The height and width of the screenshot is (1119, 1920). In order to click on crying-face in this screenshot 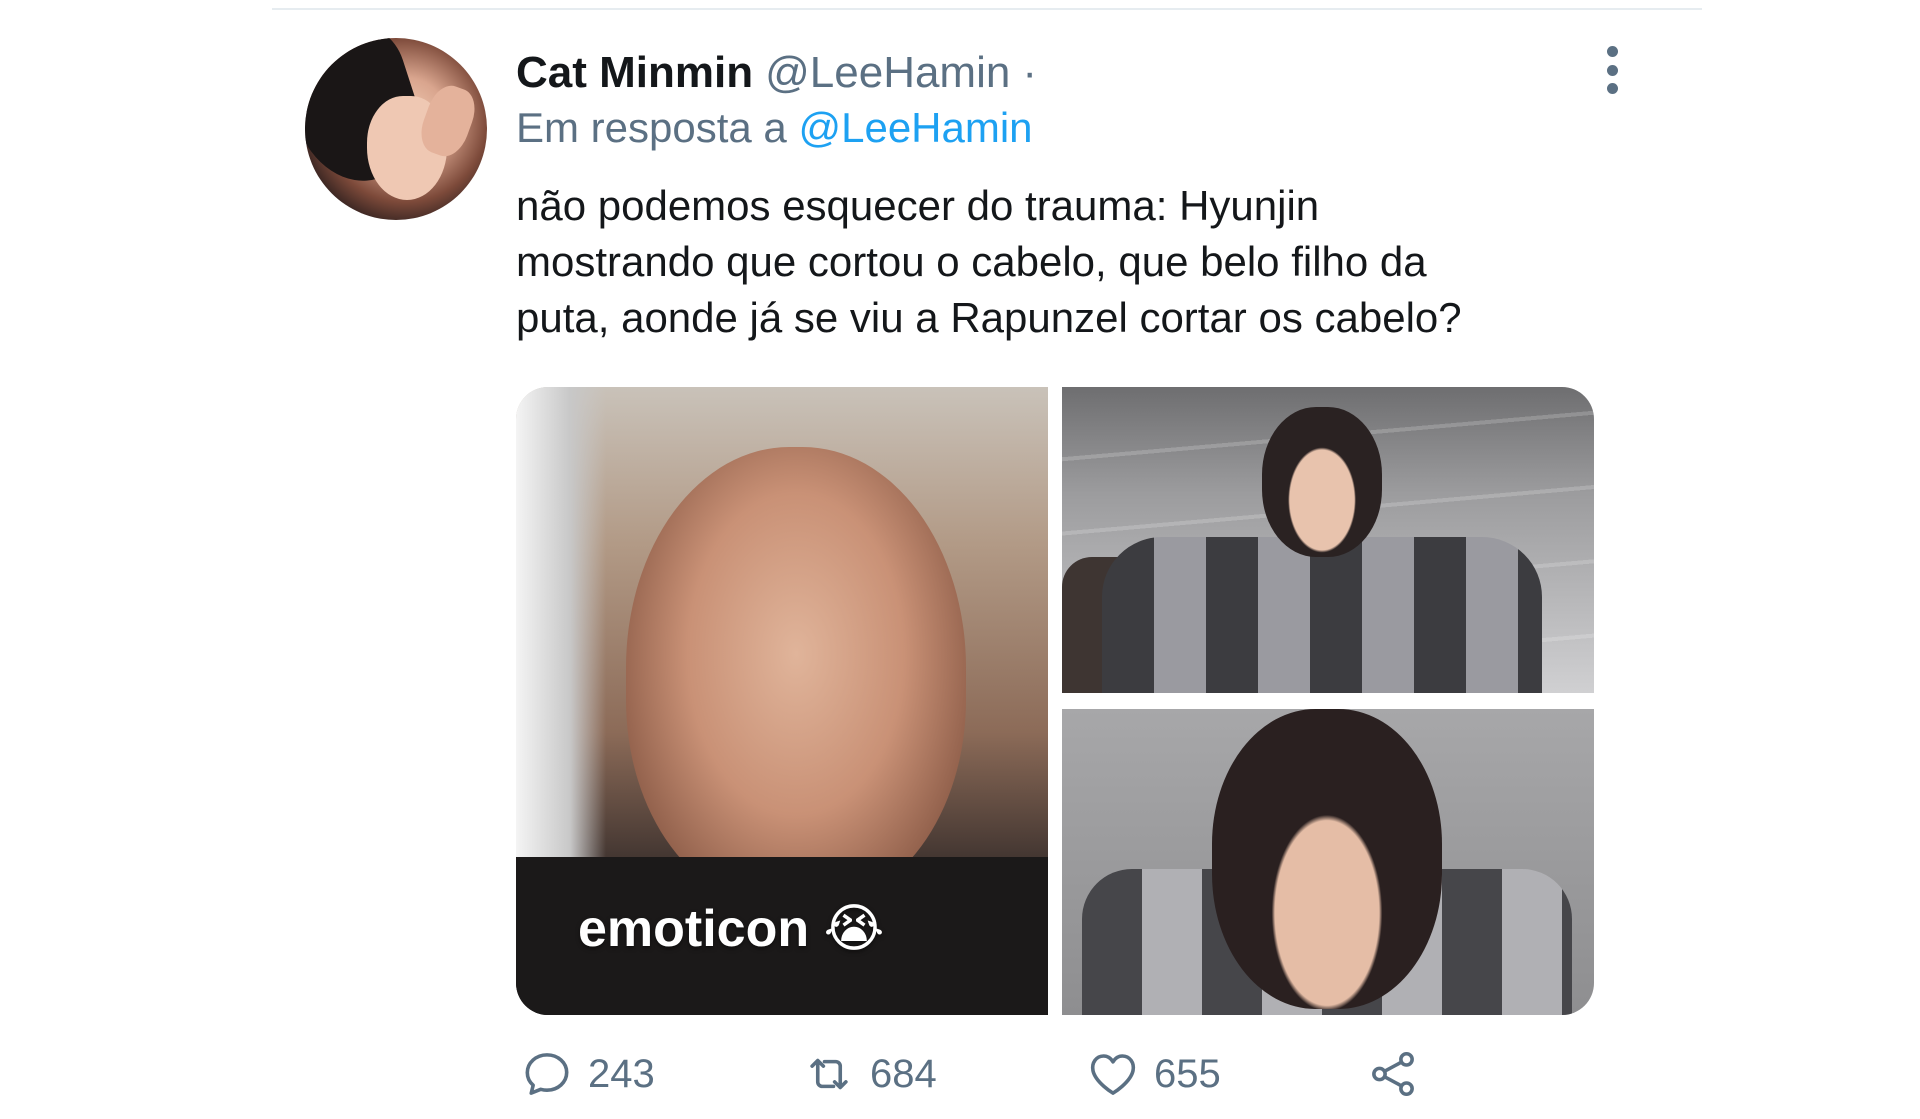, I will do `click(796, 677)`.